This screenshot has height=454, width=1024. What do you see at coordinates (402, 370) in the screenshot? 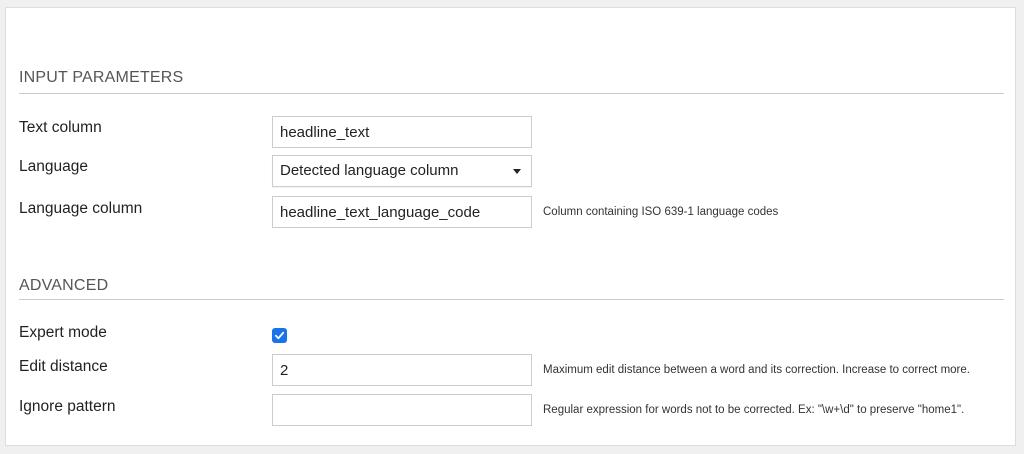
I see `edit-distance-input` at bounding box center [402, 370].